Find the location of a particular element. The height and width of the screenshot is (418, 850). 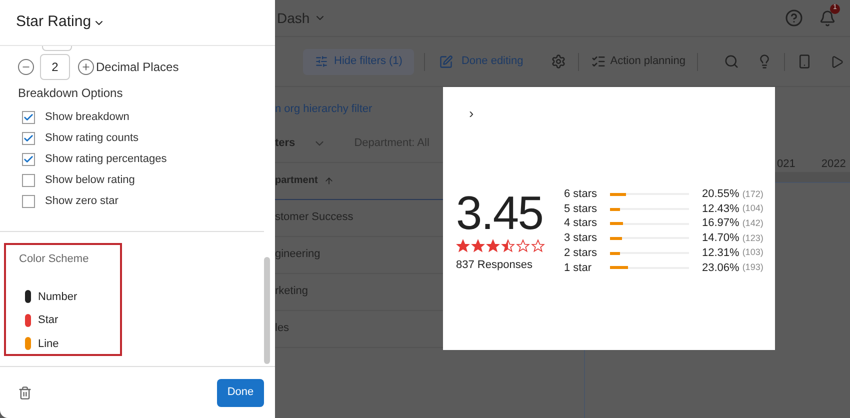

pencil-icon is located at coordinates (446, 61).